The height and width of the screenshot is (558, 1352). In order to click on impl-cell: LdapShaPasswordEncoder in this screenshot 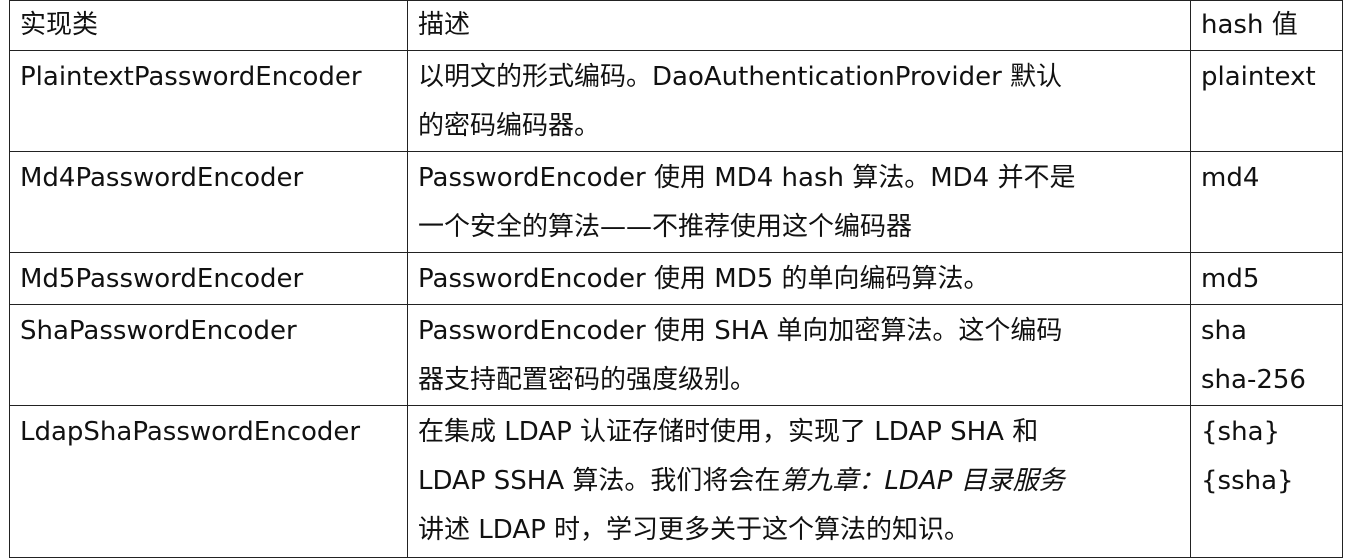, I will do `click(208, 481)`.